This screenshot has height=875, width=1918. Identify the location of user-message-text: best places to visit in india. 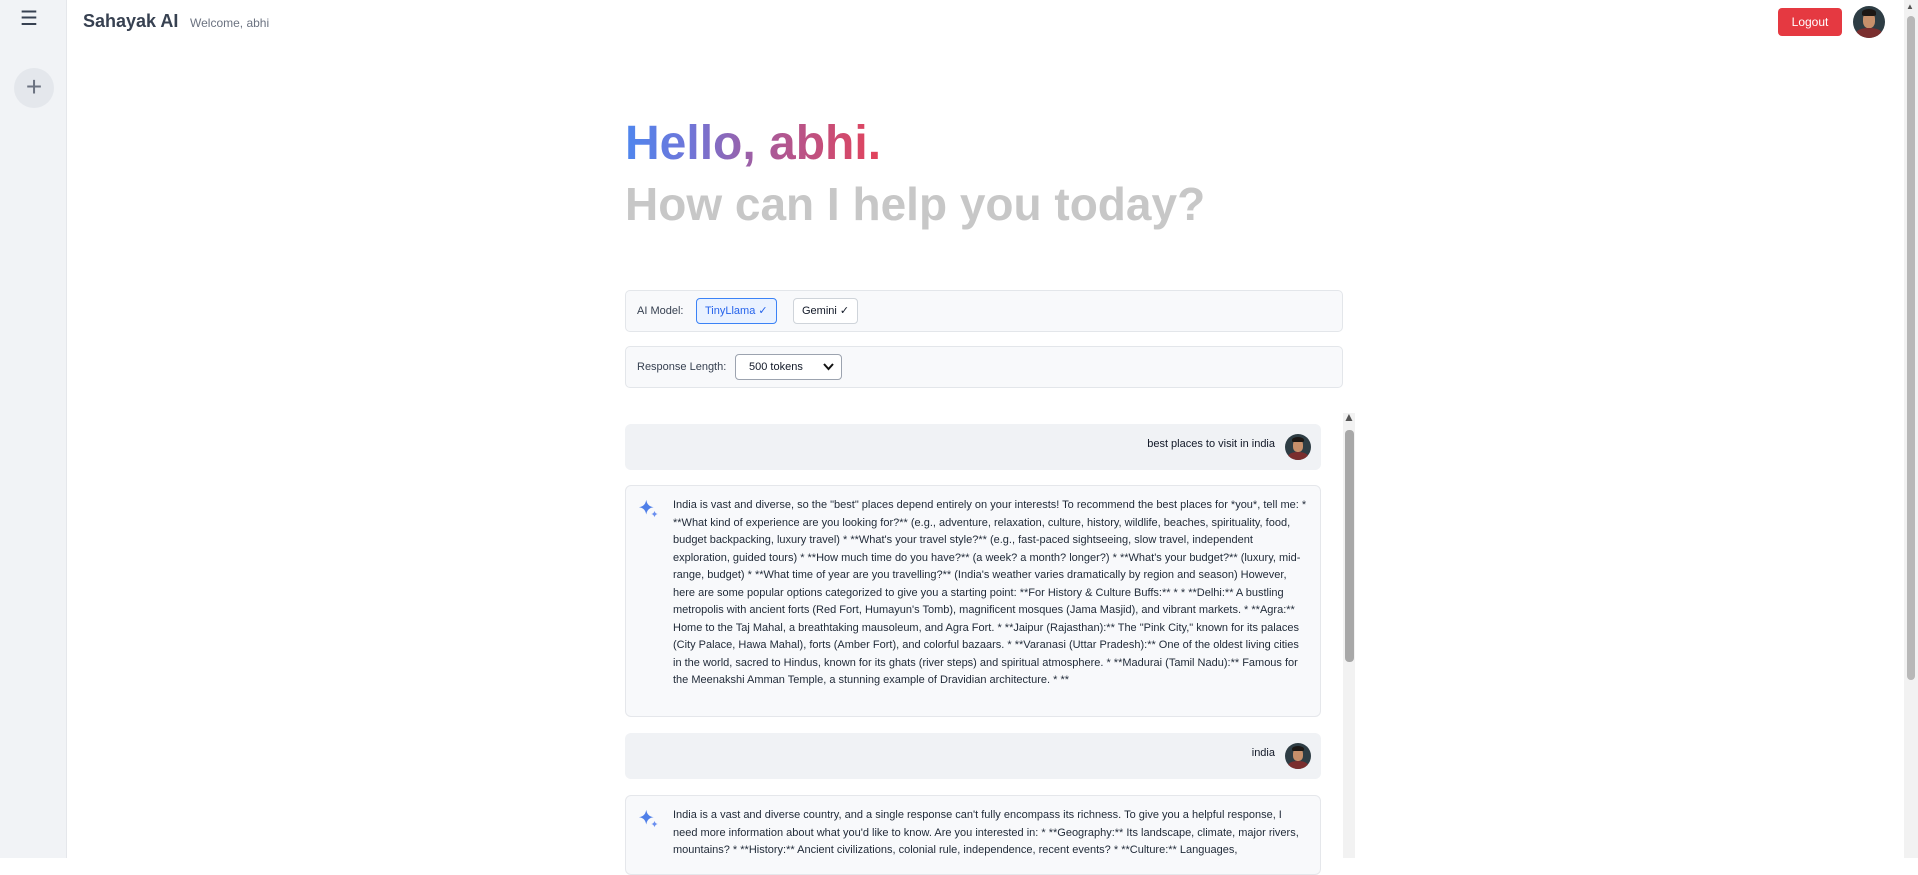
(1211, 444).